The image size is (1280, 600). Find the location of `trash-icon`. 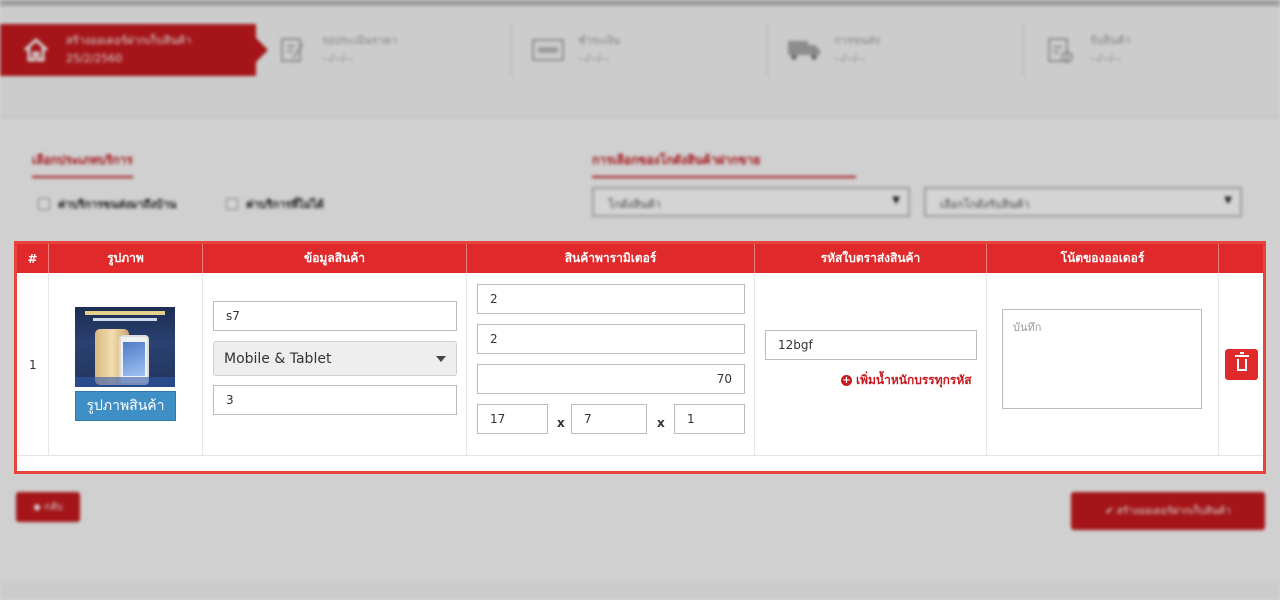

trash-icon is located at coordinates (1241, 361).